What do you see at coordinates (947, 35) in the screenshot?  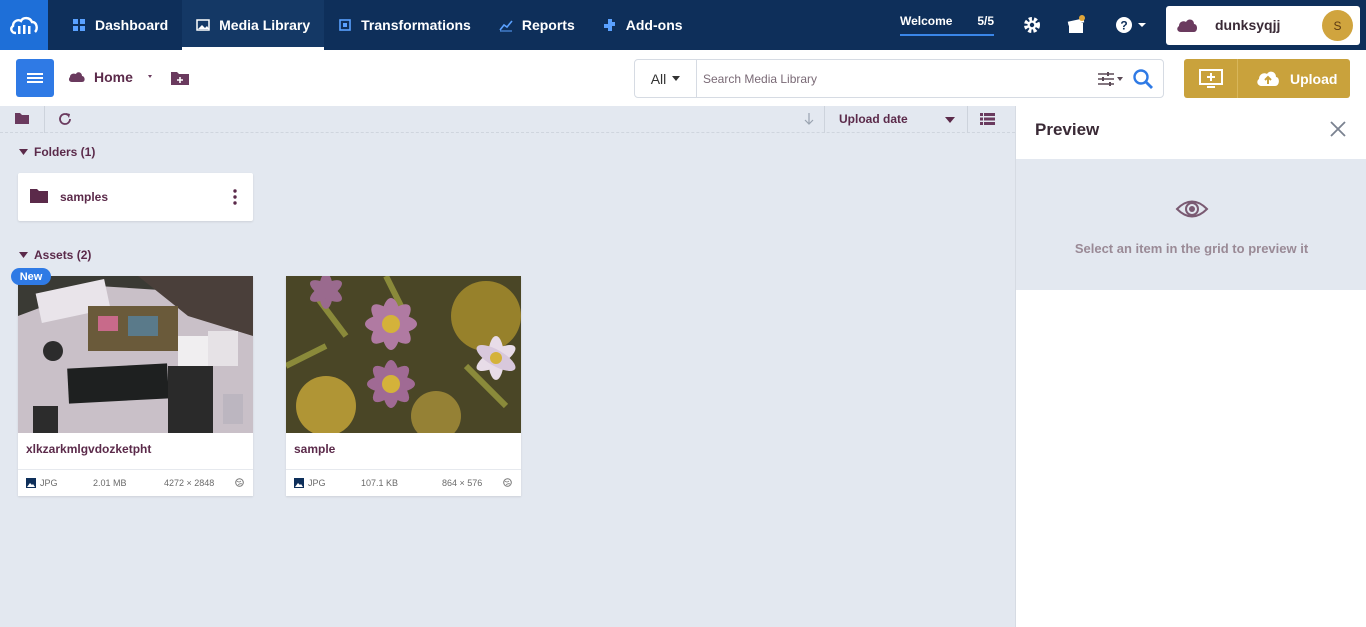 I see `welcome-progress-bar` at bounding box center [947, 35].